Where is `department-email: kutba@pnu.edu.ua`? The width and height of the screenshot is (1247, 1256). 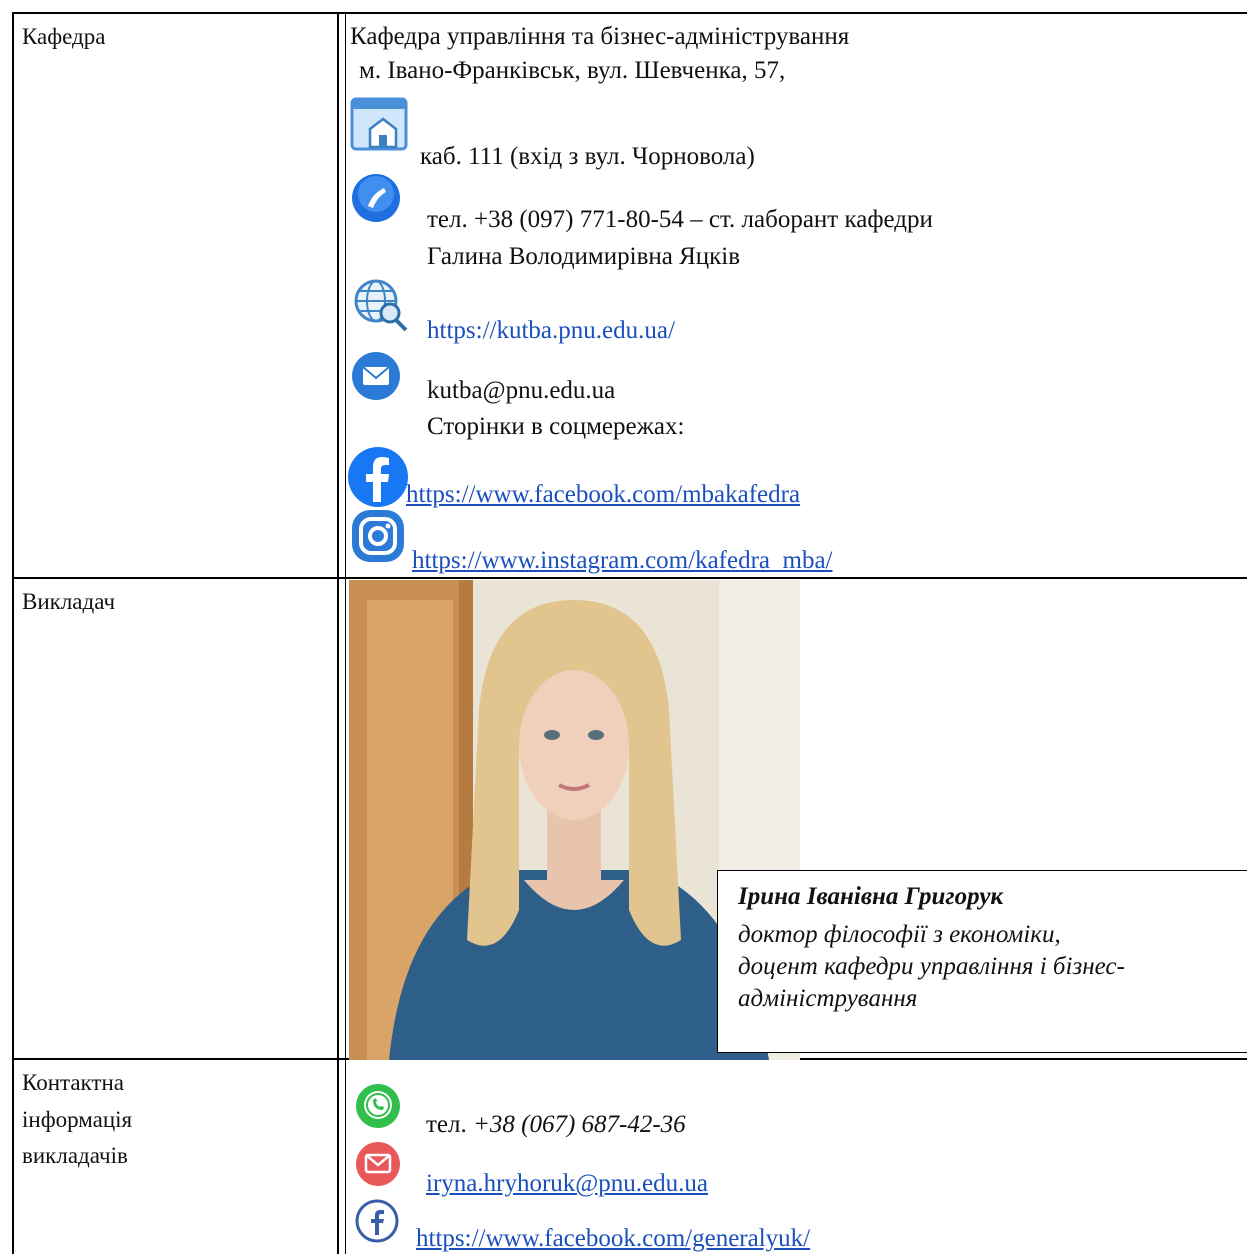
department-email: kutba@pnu.edu.ua is located at coordinates (521, 390).